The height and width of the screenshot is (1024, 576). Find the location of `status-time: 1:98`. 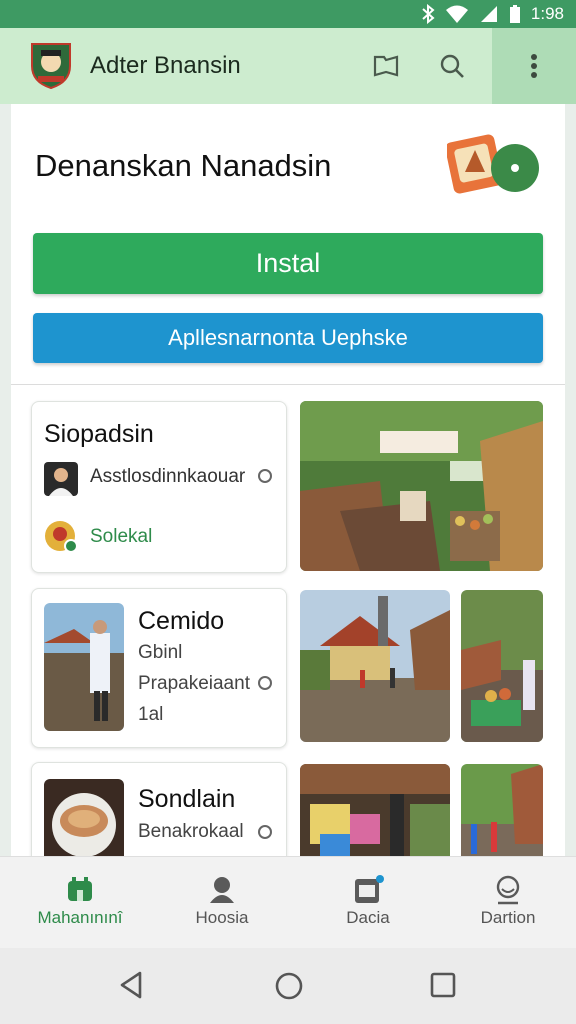

status-time: 1:98 is located at coordinates (547, 13).